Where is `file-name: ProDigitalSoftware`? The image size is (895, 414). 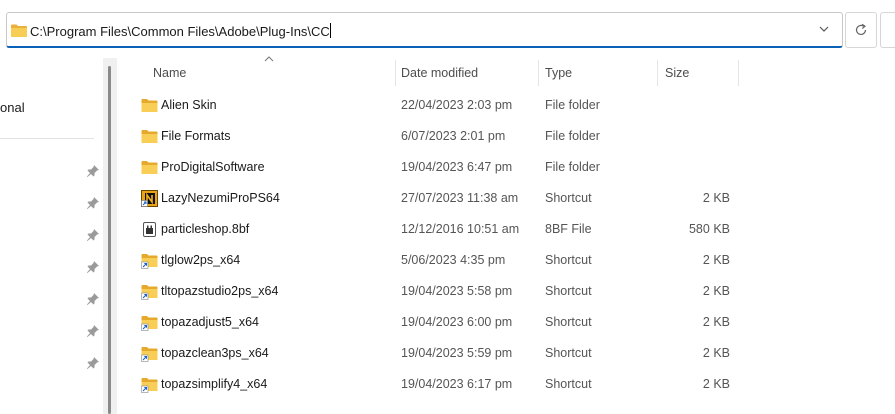 file-name: ProDigitalSoftware is located at coordinates (213, 167).